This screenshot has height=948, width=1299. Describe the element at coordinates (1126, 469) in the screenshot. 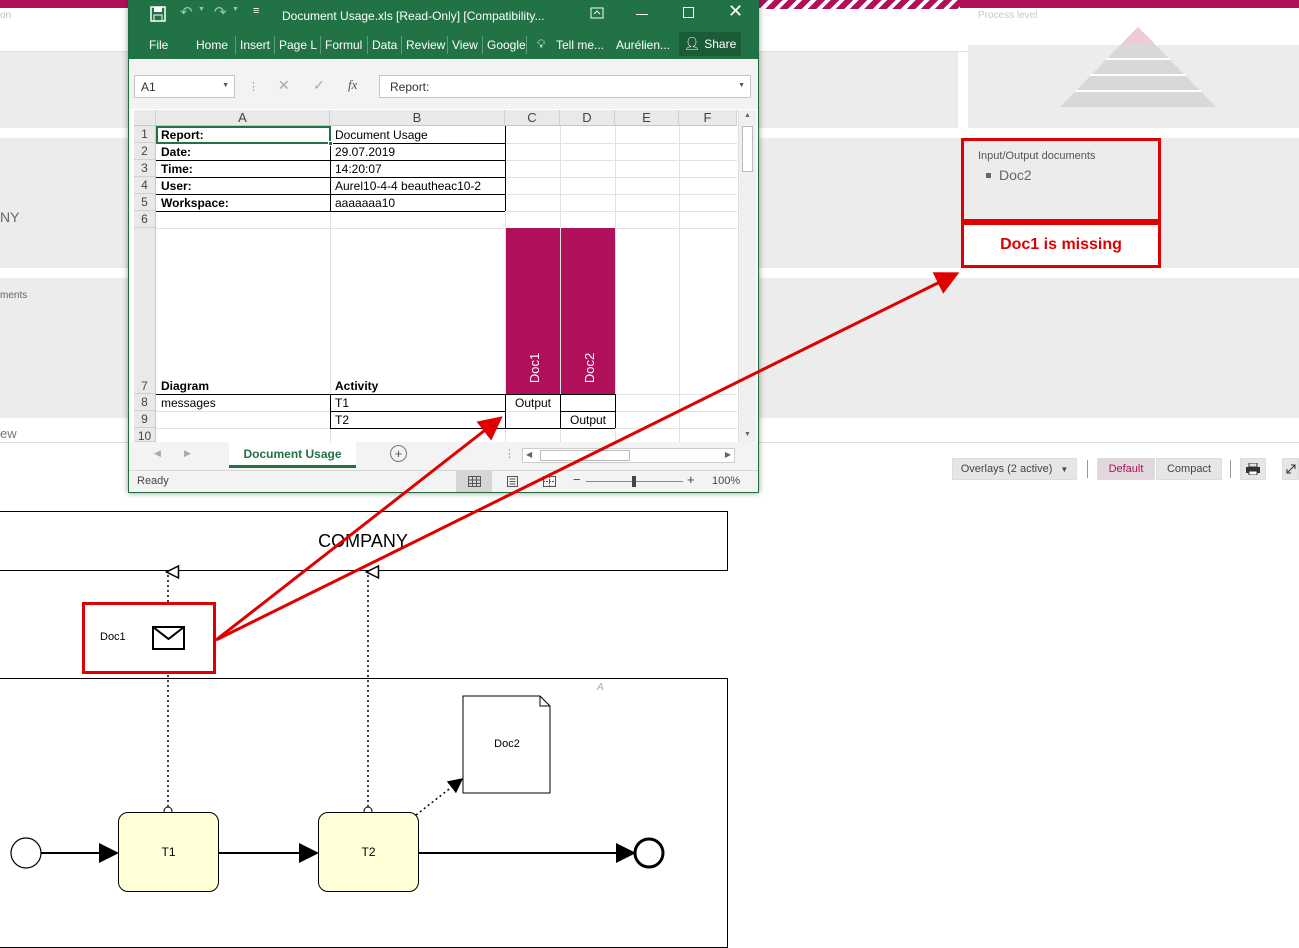

I see `view-default-button: Default` at that location.